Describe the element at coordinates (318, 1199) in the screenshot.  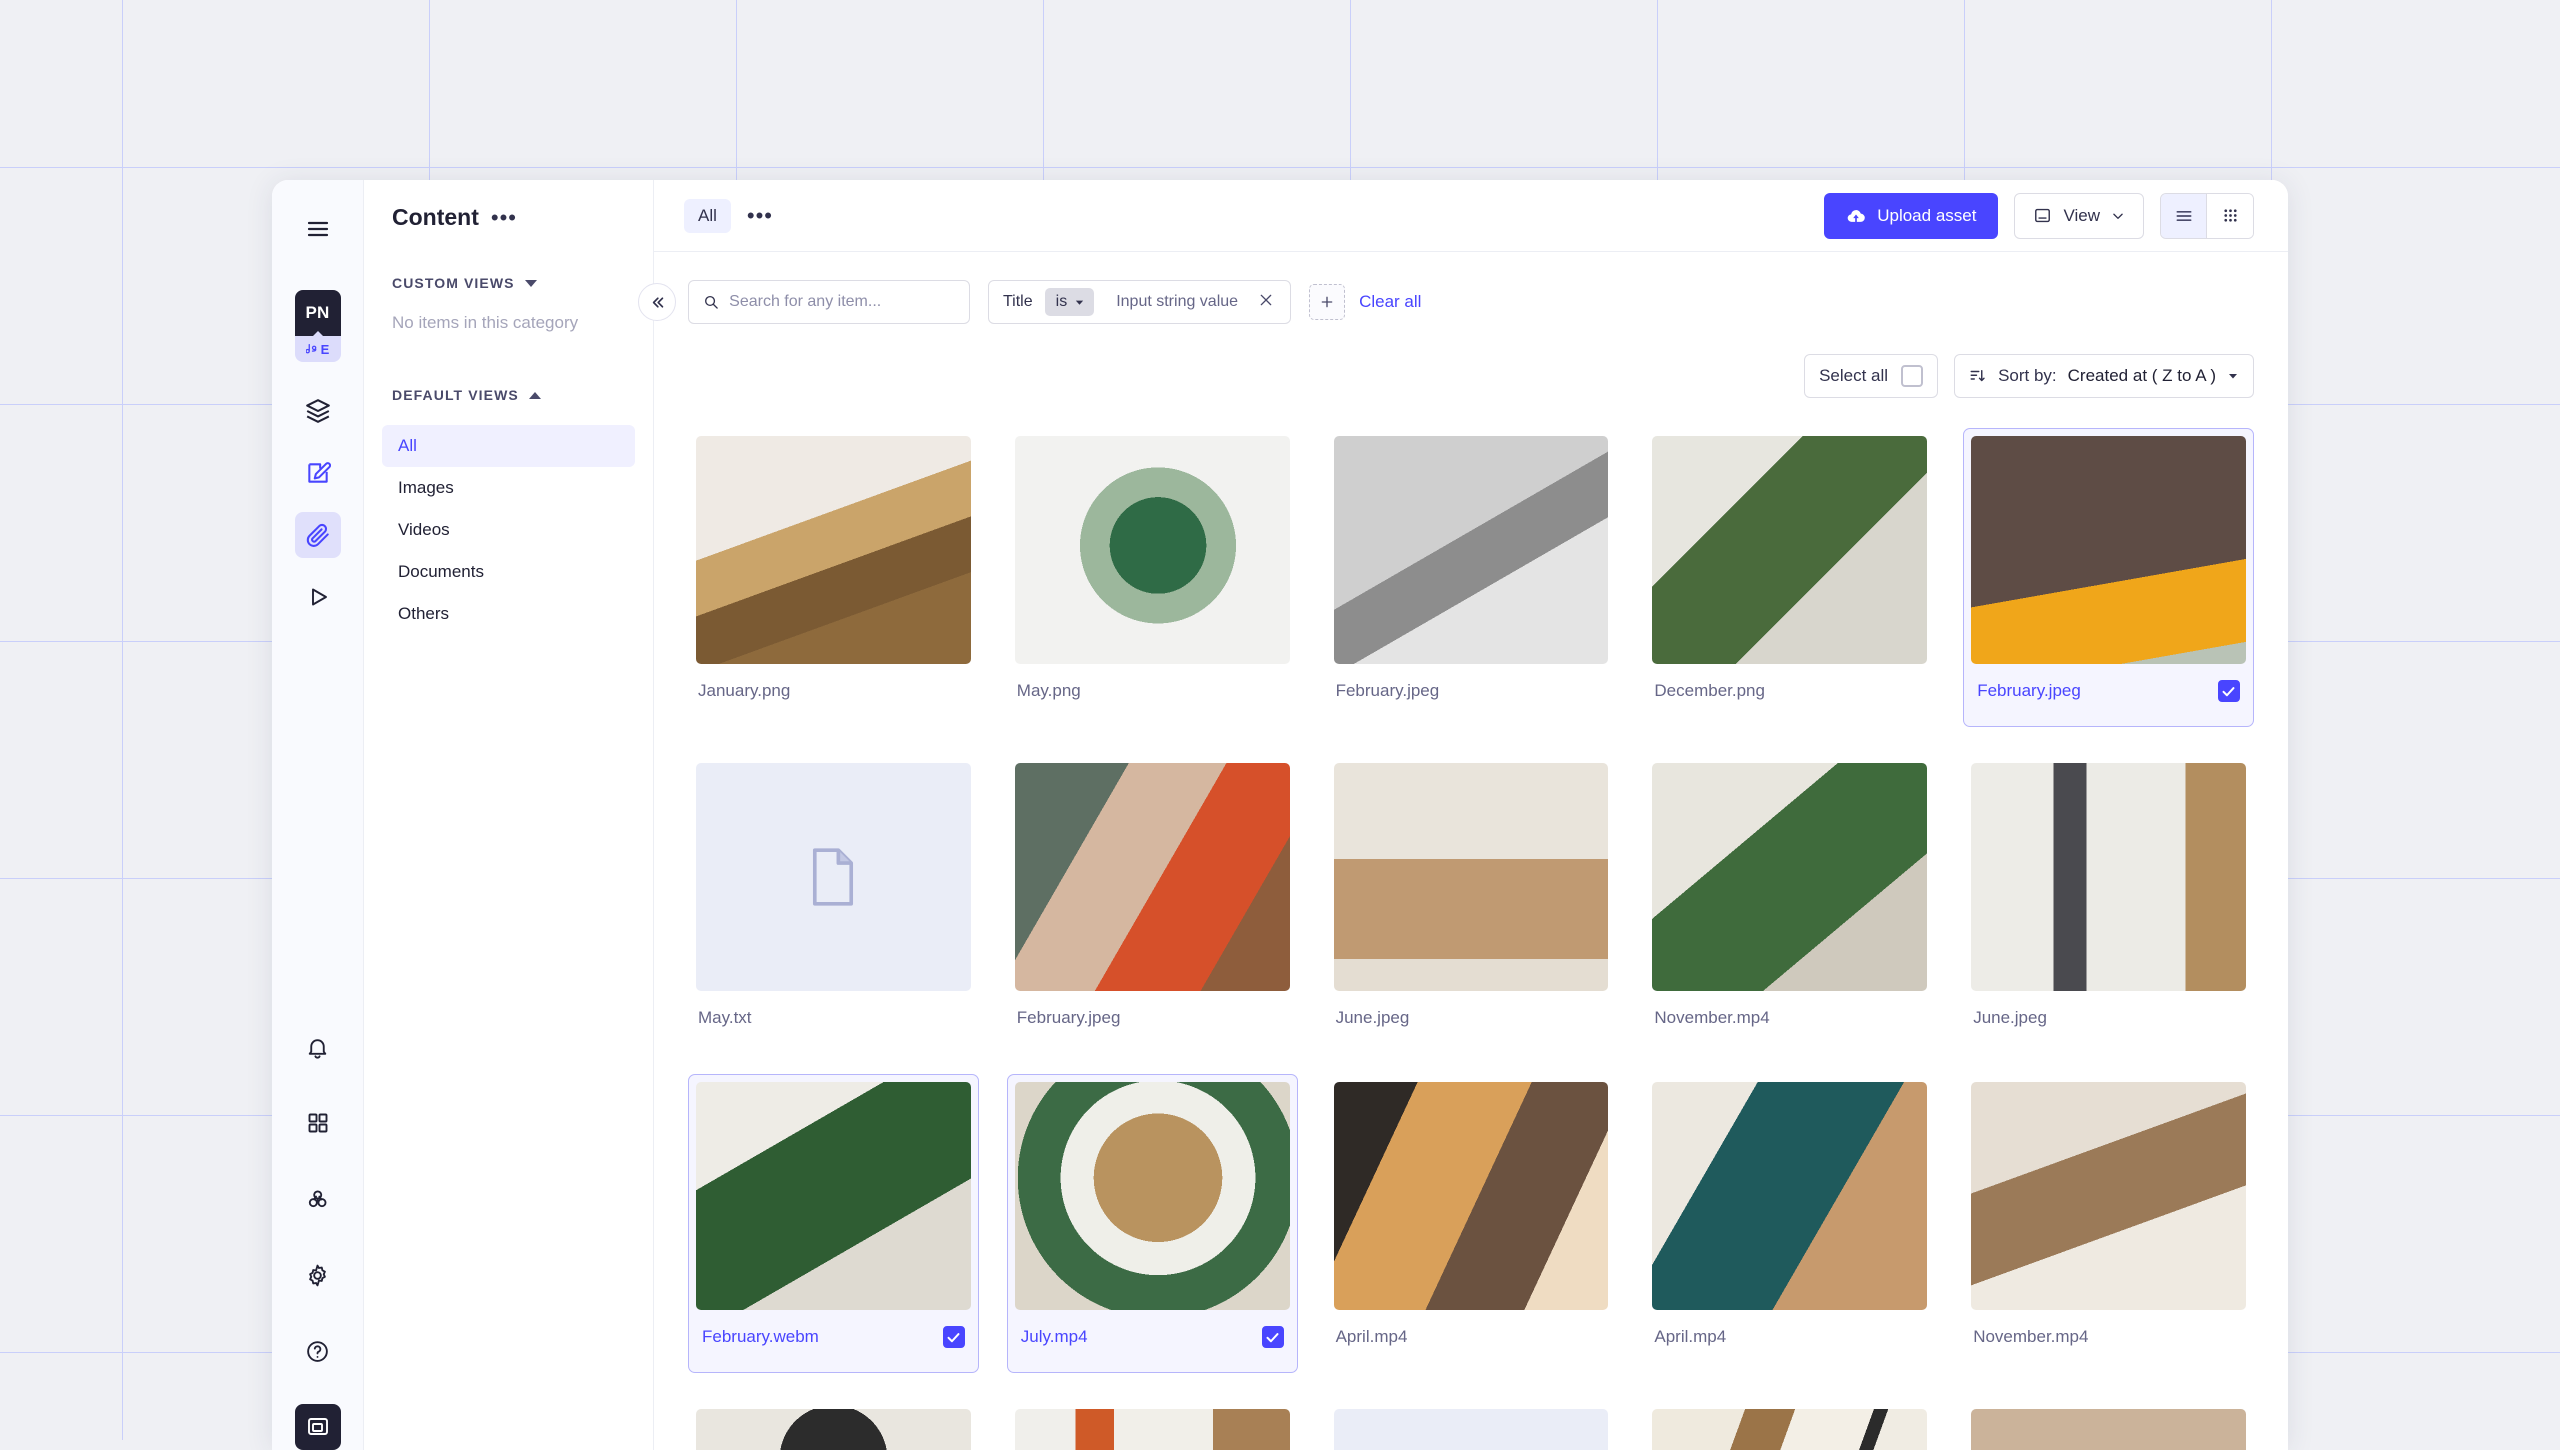
I see `webhooks-button` at that location.